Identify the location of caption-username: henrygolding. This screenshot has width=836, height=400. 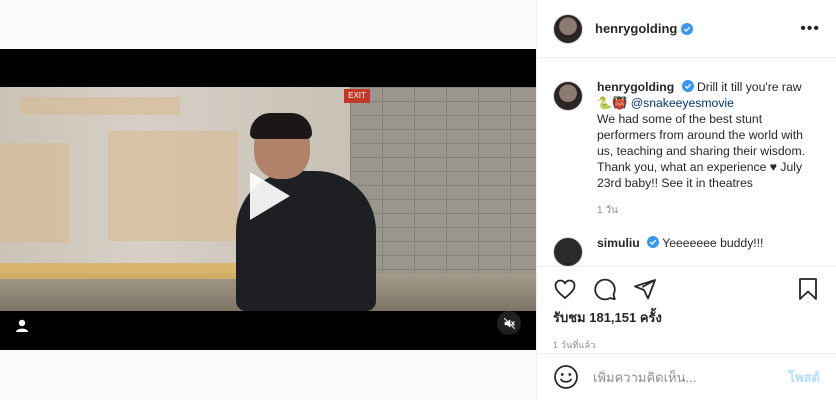
(635, 87).